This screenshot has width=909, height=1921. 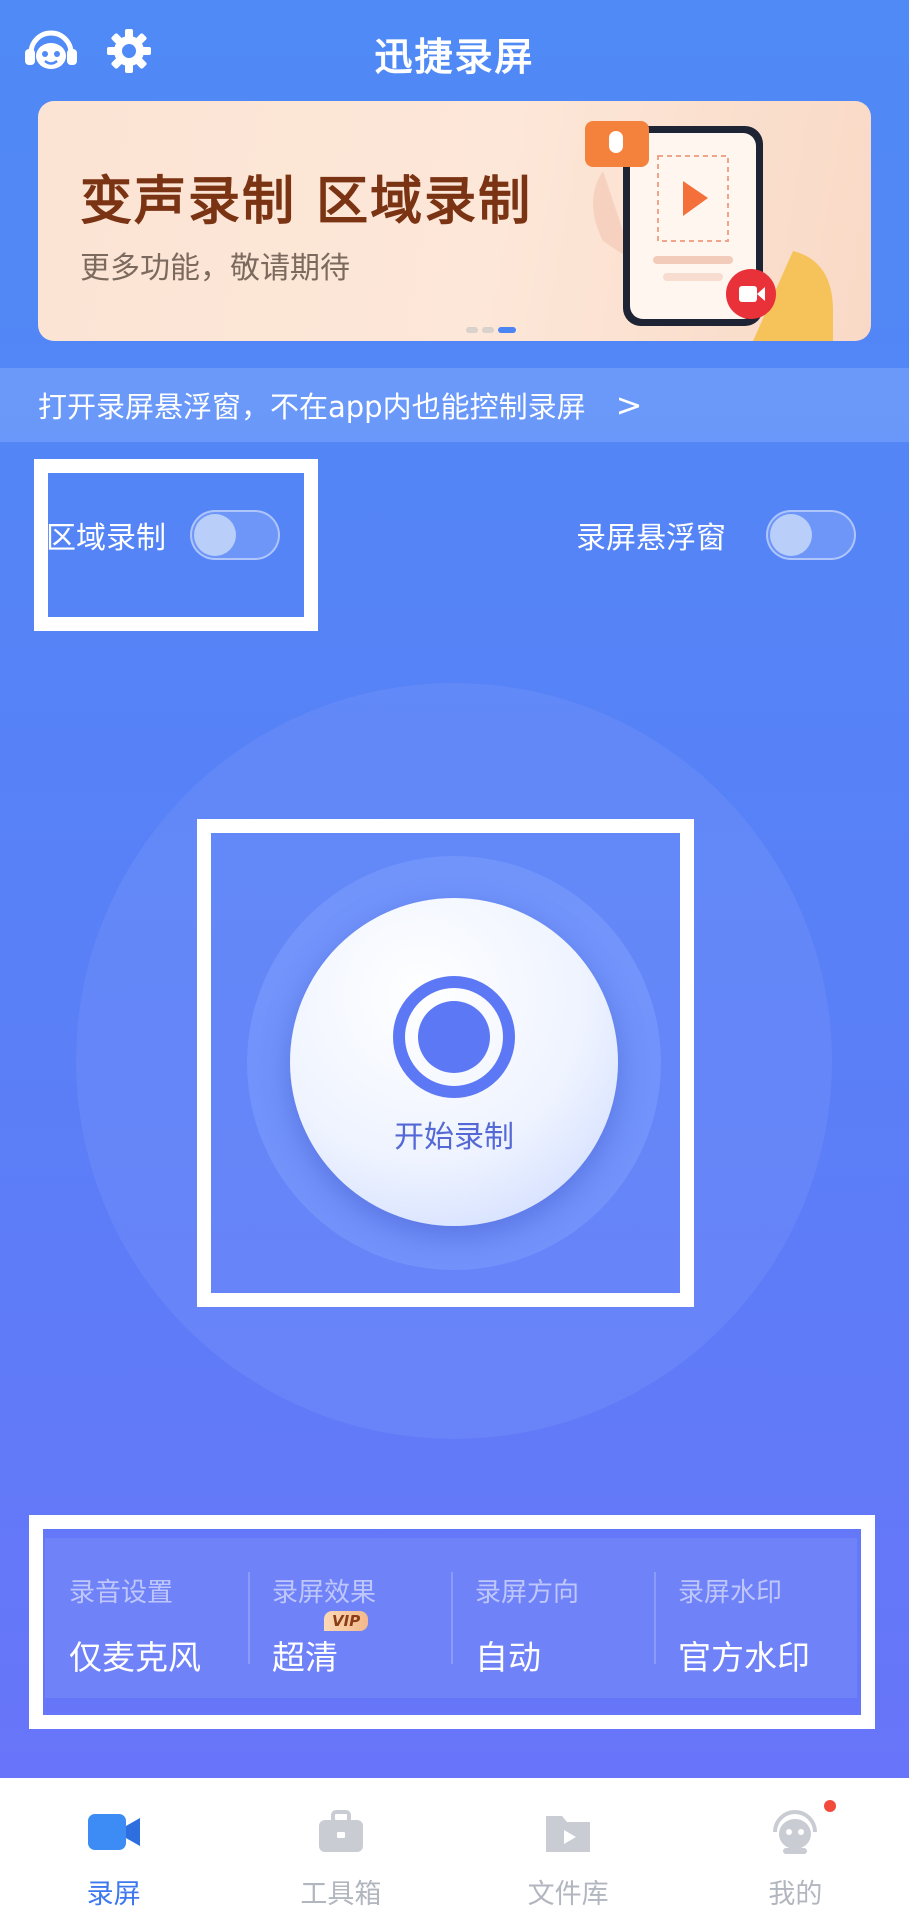 What do you see at coordinates (312, 407) in the screenshot?
I see `notice-text: 打开录屏悬浮窗，不在app内也能控制录屏` at bounding box center [312, 407].